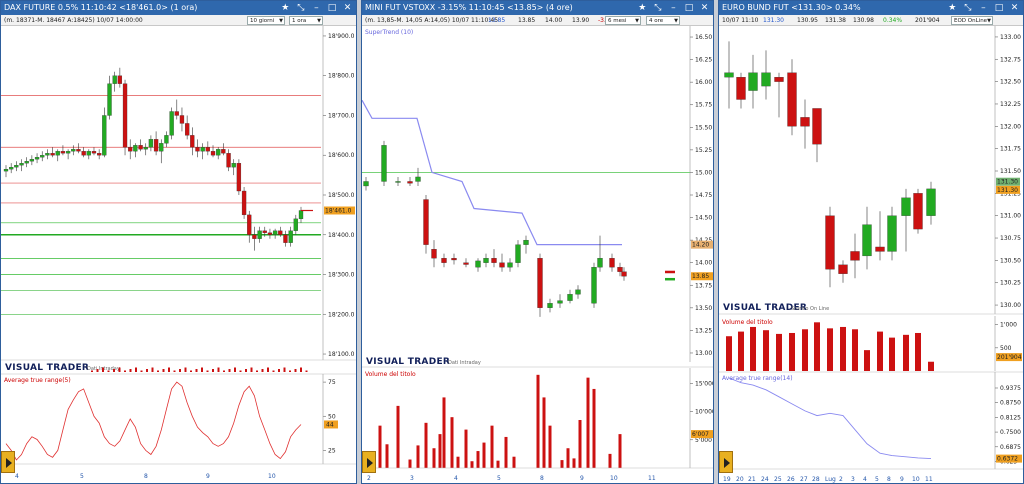 This screenshot has width=1024, height=484. Describe the element at coordinates (266, 20) in the screenshot. I see `period-select: 10 giorni ▼` at that location.